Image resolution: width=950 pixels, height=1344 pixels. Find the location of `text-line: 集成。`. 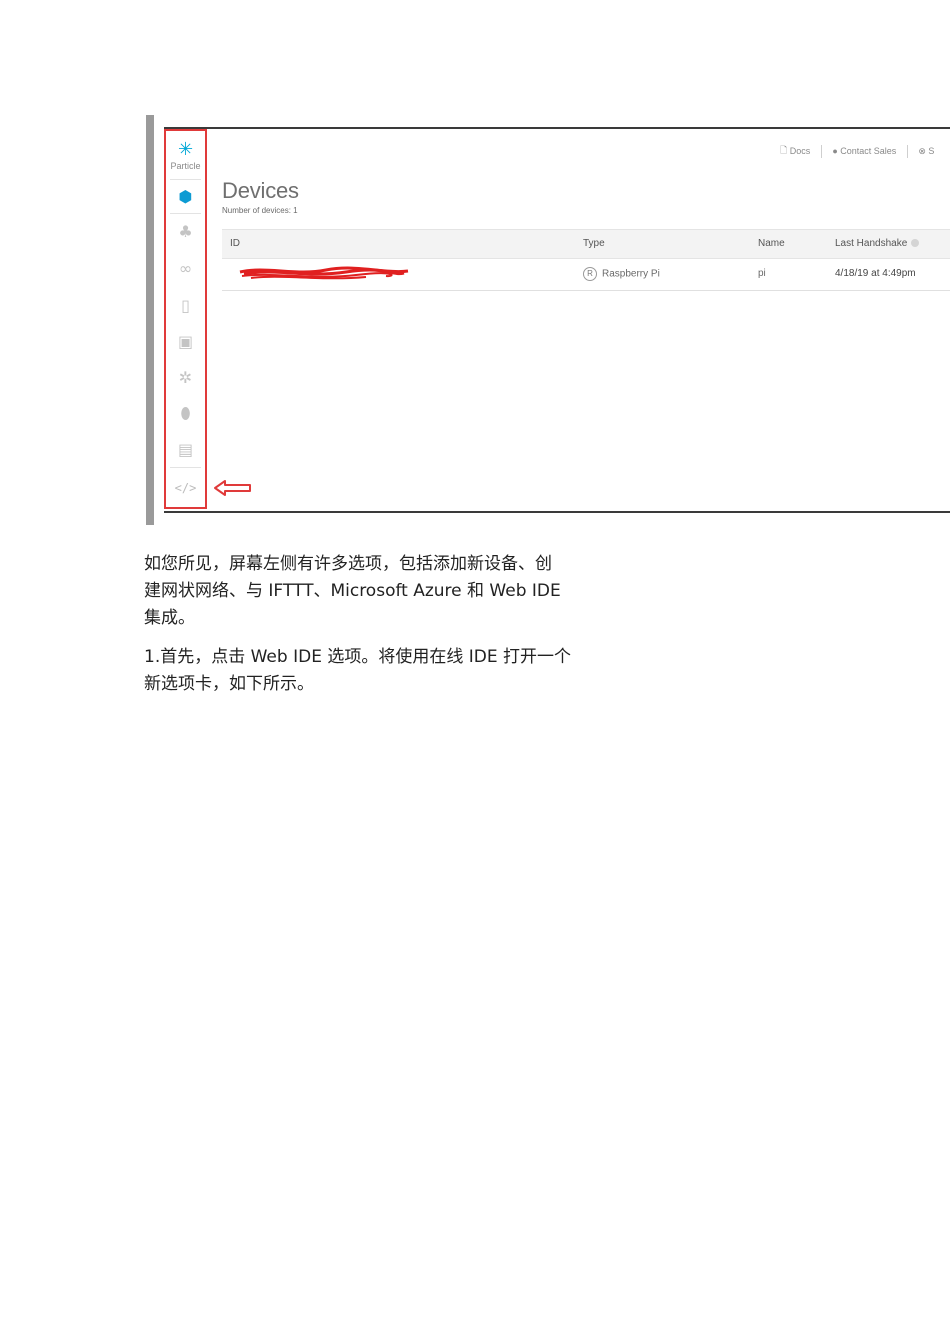

text-line: 集成。 is located at coordinates (169, 618).